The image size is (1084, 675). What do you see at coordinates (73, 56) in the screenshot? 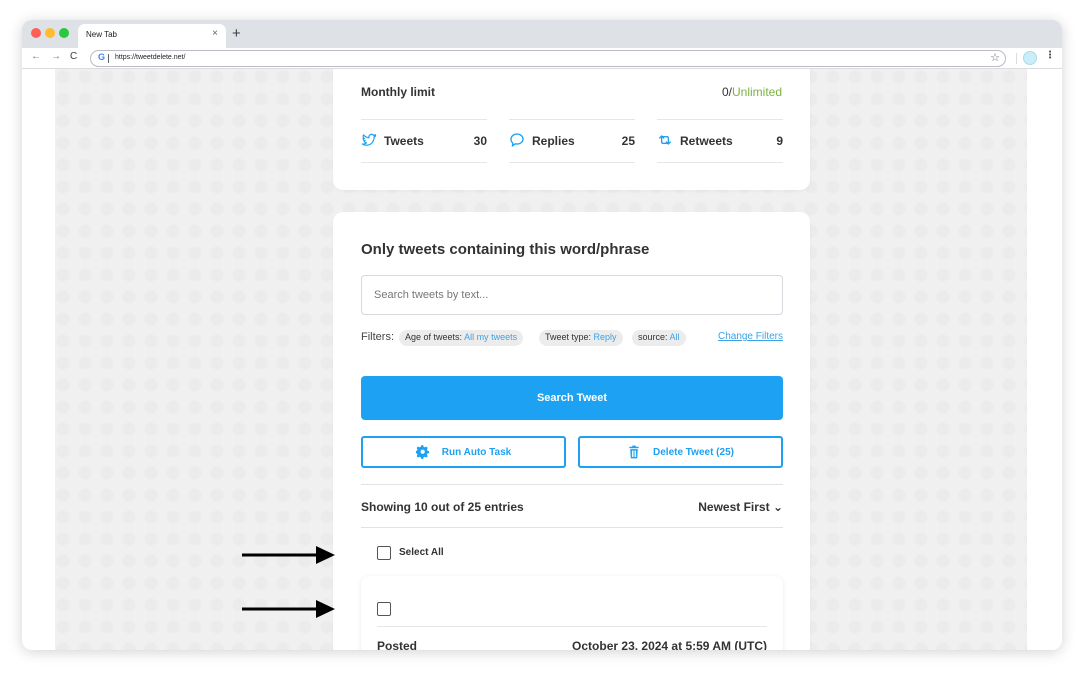
I see `reload-icon: C` at bounding box center [73, 56].